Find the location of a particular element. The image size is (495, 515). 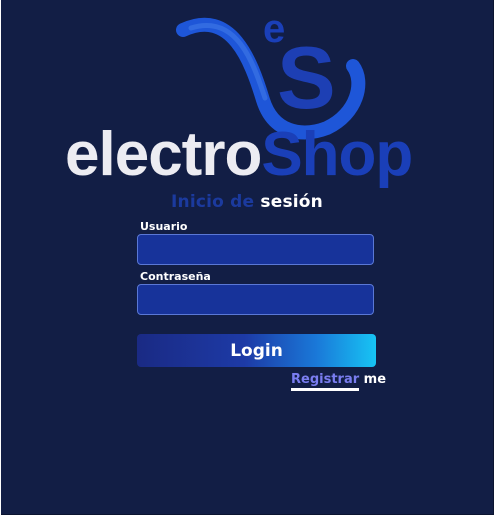

login-button: Login is located at coordinates (256, 350).